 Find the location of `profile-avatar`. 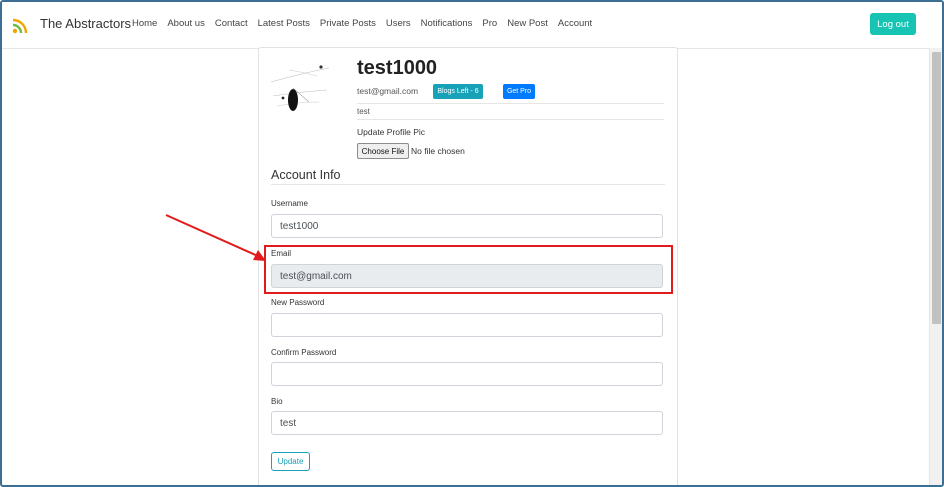

profile-avatar is located at coordinates (300, 88).